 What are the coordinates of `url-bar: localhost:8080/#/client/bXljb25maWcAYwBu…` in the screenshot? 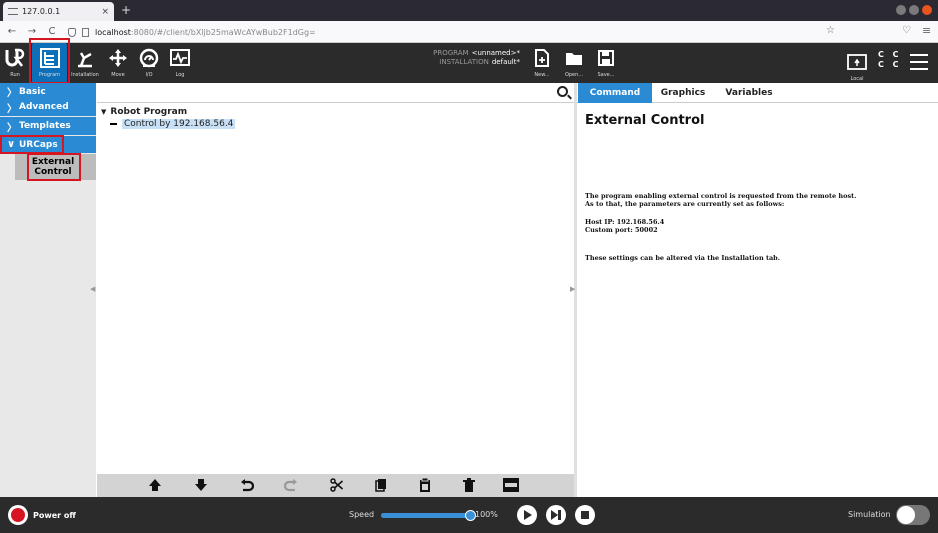 It's located at (459, 32).